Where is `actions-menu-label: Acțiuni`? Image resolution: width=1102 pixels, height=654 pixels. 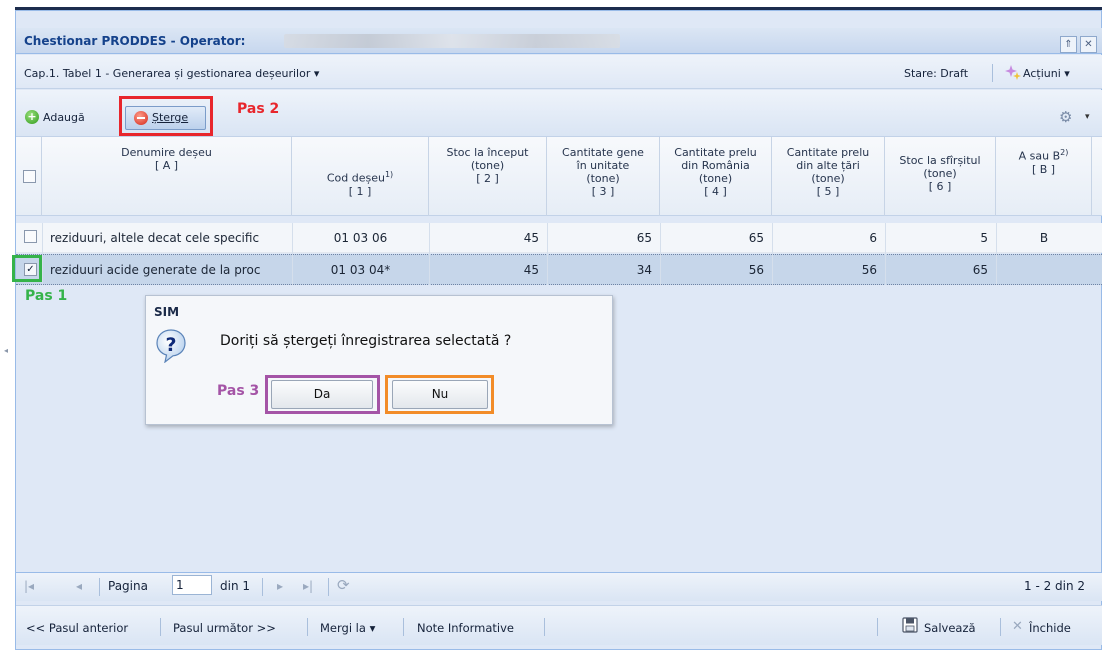 actions-menu-label: Acțiuni is located at coordinates (1042, 73).